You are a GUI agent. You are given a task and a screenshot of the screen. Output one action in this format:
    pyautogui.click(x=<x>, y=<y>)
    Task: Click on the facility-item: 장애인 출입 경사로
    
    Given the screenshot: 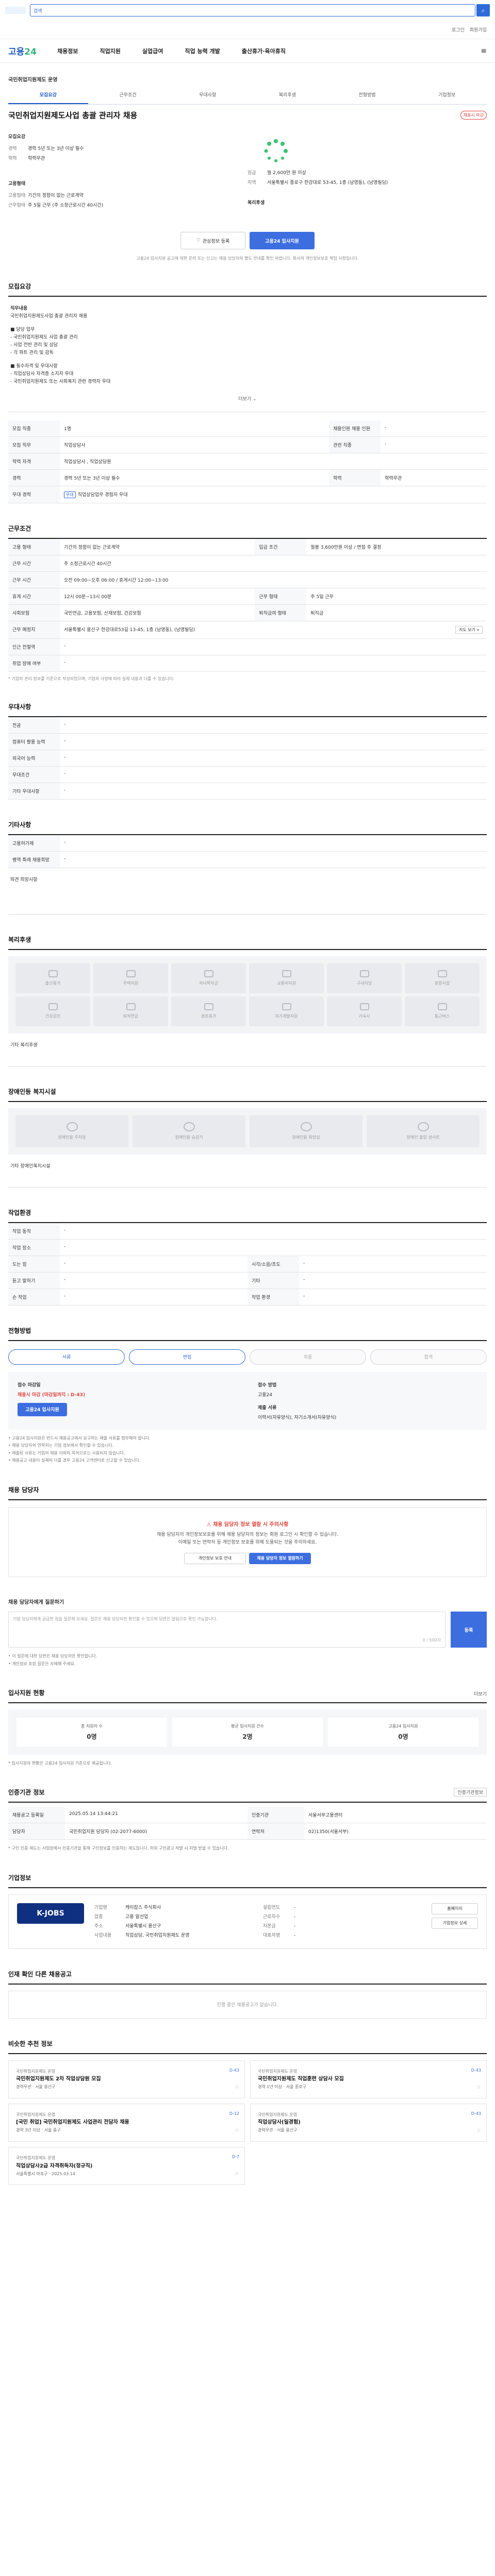 What is the action you would take?
    pyautogui.click(x=423, y=1131)
    